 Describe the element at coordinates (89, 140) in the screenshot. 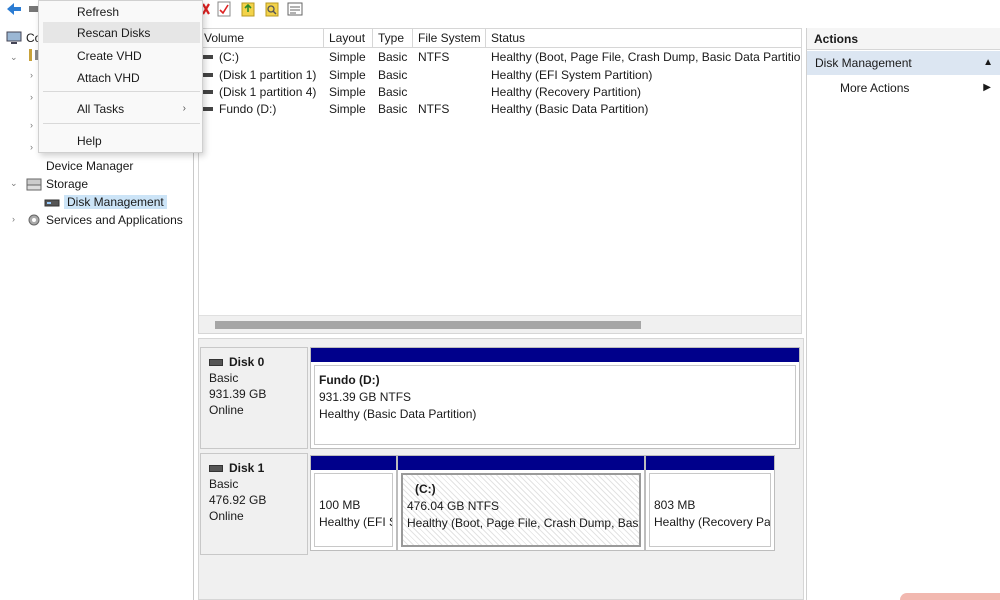

I see `menu-item-label: Help` at that location.